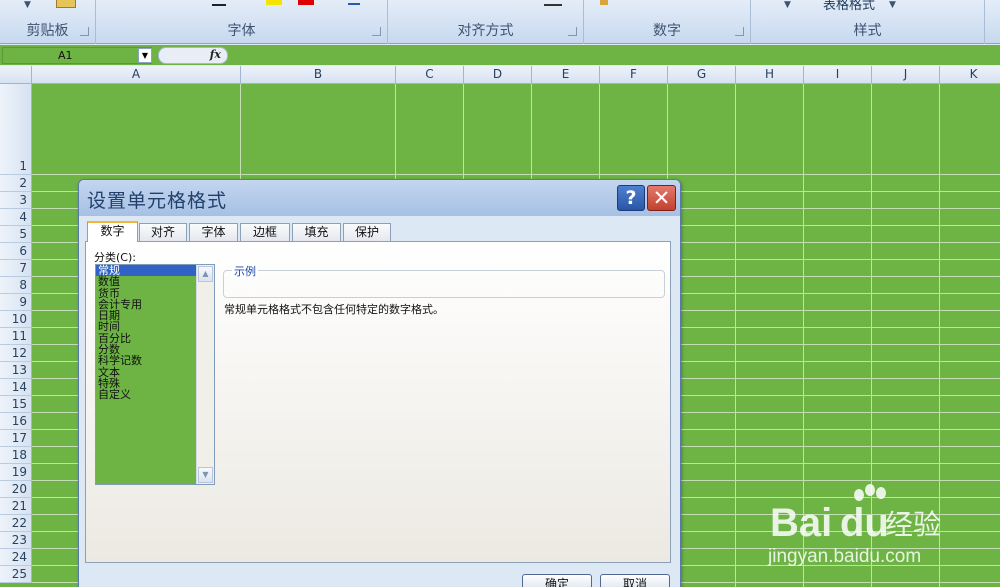 Image resolution: width=1000 pixels, height=587 pixels. I want to click on tab-border: 边框, so click(265, 232).